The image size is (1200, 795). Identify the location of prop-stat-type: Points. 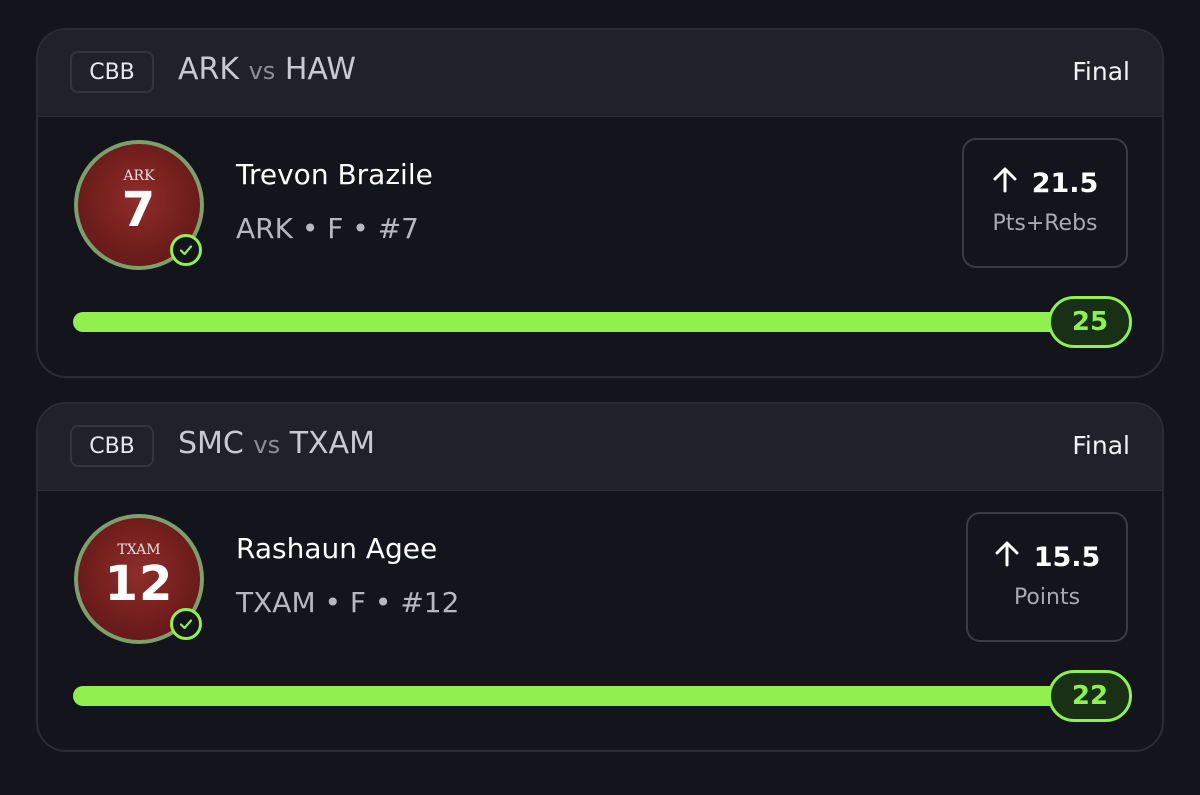
(1047, 597).